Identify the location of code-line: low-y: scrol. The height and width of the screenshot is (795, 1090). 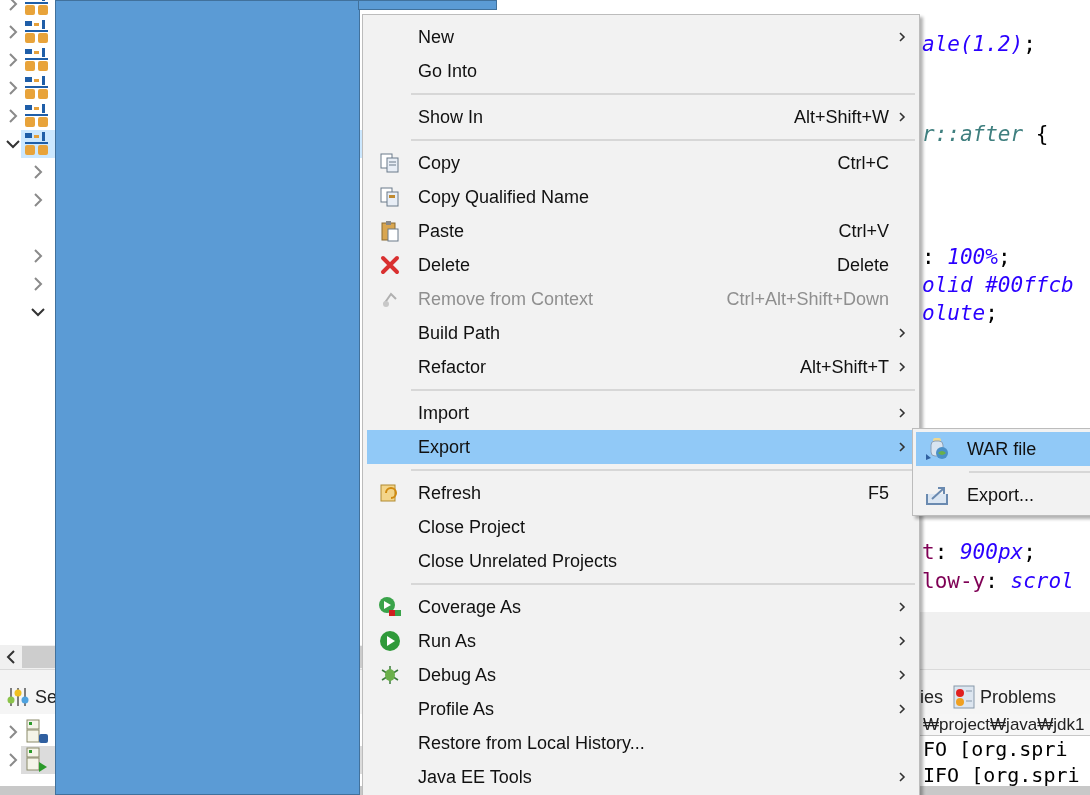
(998, 582).